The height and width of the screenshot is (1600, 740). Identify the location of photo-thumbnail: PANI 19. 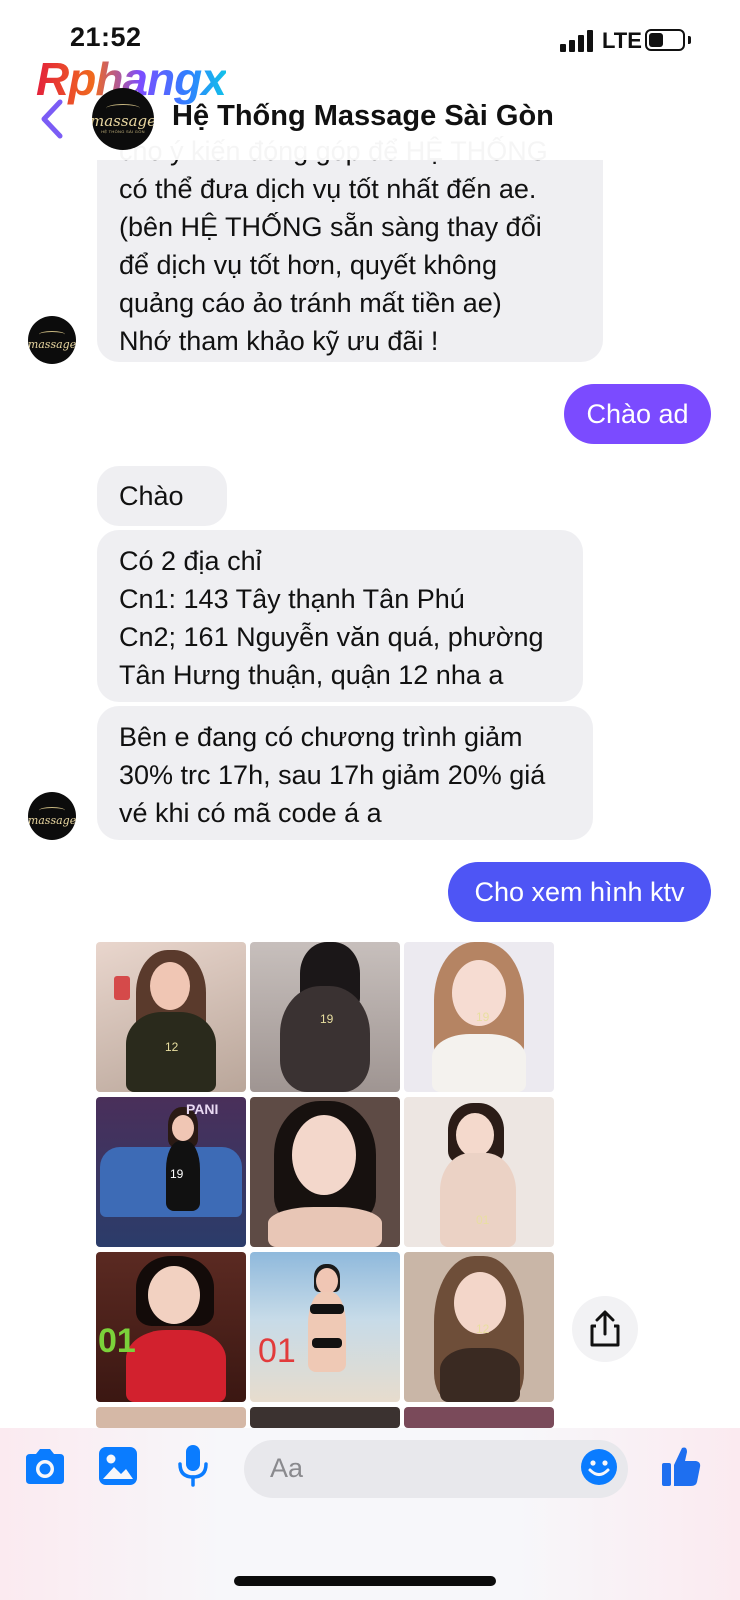
(171, 1172).